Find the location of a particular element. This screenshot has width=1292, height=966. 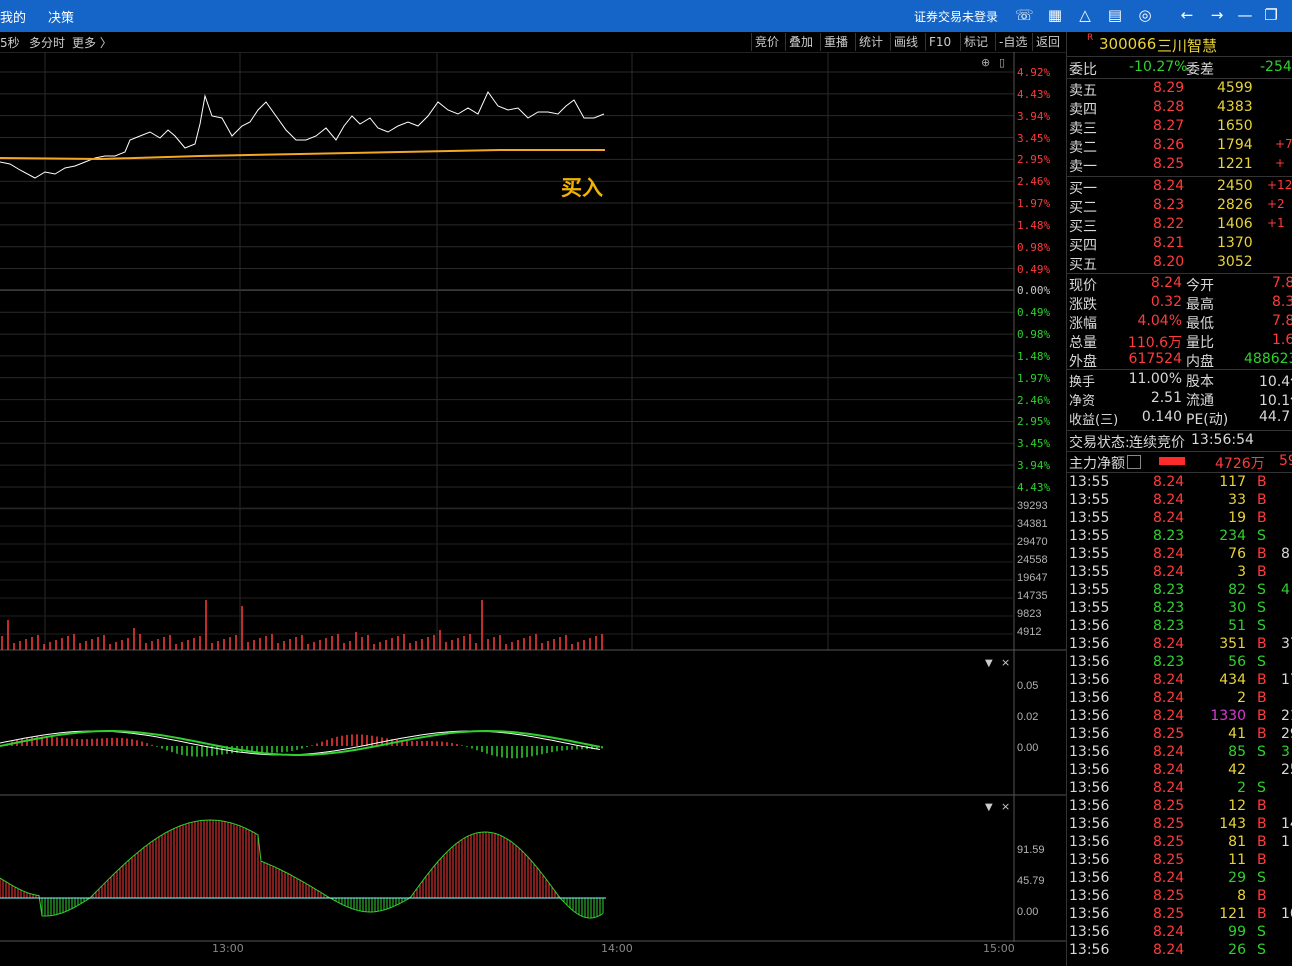

tick-row: 13:56 8.25 41 B 29 is located at coordinates (1179, 735).